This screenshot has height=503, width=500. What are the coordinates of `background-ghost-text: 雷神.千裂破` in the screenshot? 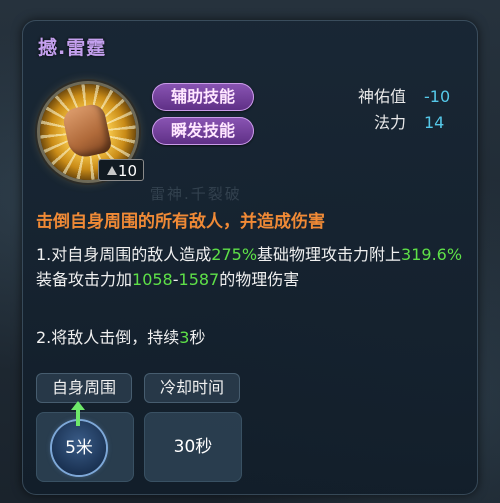 It's located at (196, 194).